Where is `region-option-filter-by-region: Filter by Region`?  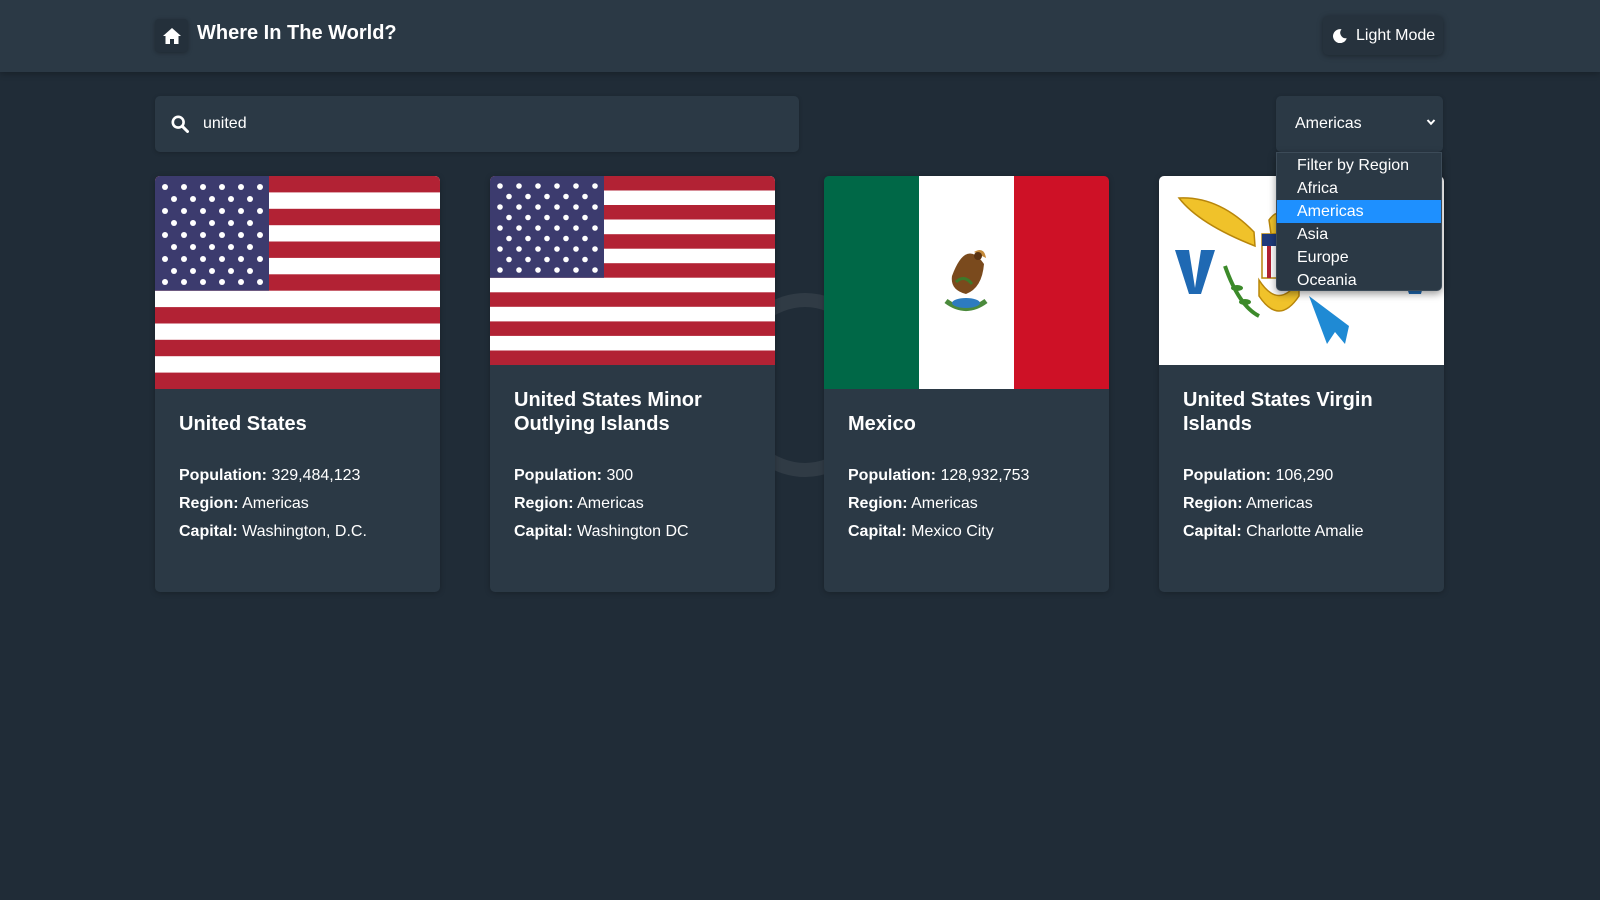
region-option-filter-by-region: Filter by Region is located at coordinates (1359, 165).